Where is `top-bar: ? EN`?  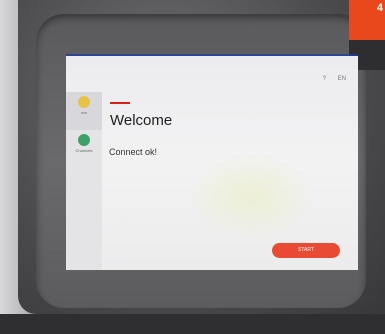 top-bar: ? EN is located at coordinates (329, 79).